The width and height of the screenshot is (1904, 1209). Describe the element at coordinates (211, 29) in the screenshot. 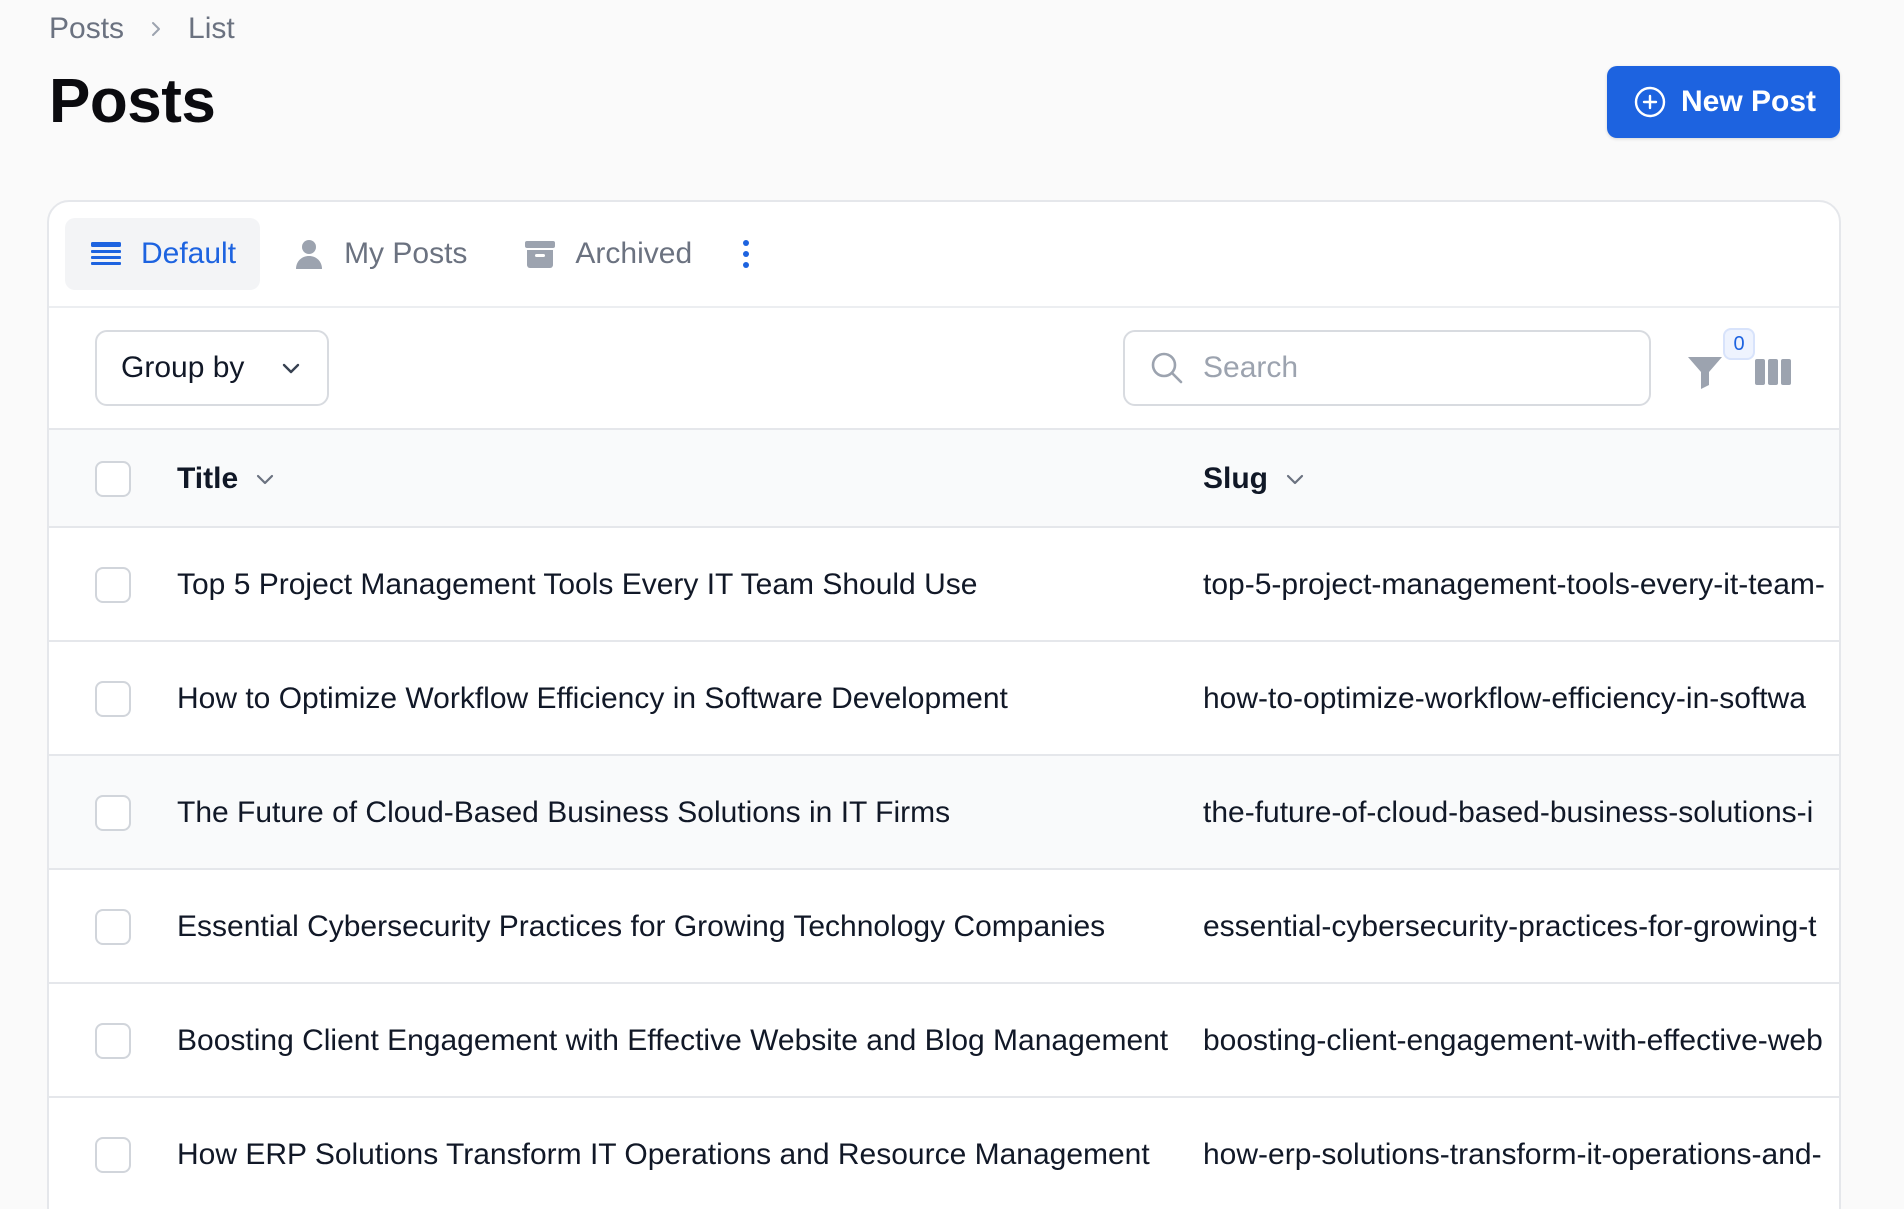

I see `breadcrumb-list: List` at that location.